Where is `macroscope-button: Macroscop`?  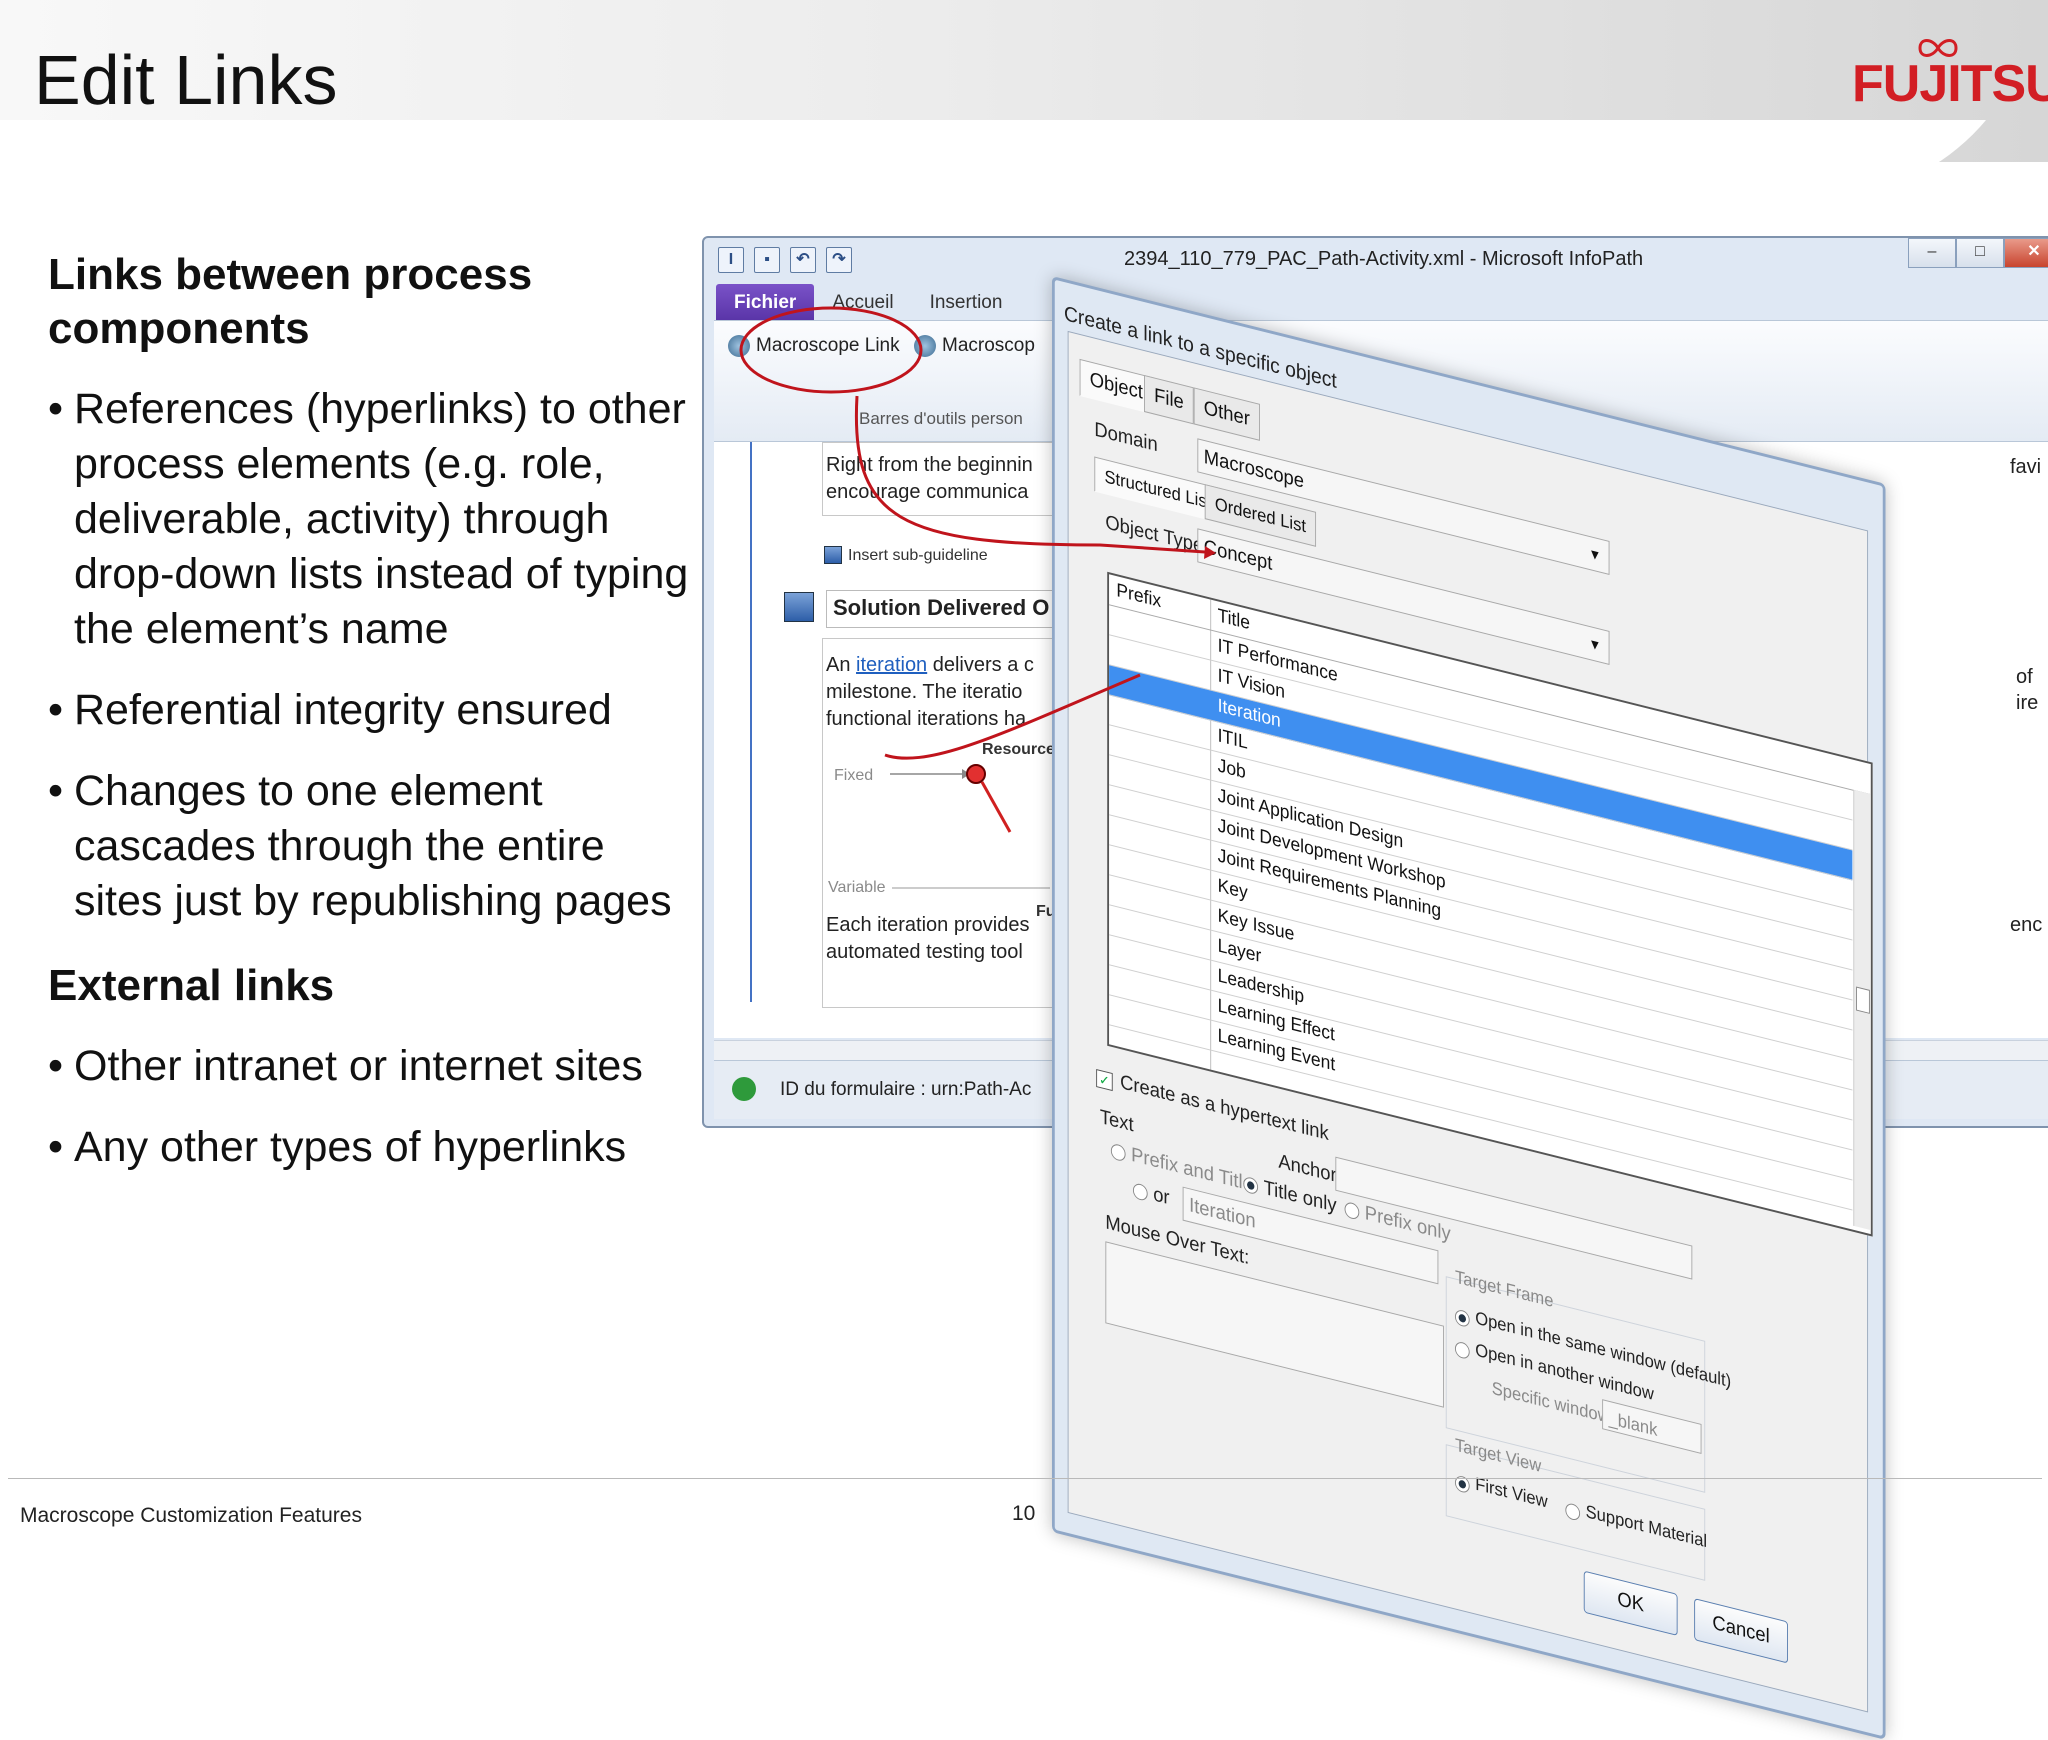 macroscope-button: Macroscop is located at coordinates (974, 346).